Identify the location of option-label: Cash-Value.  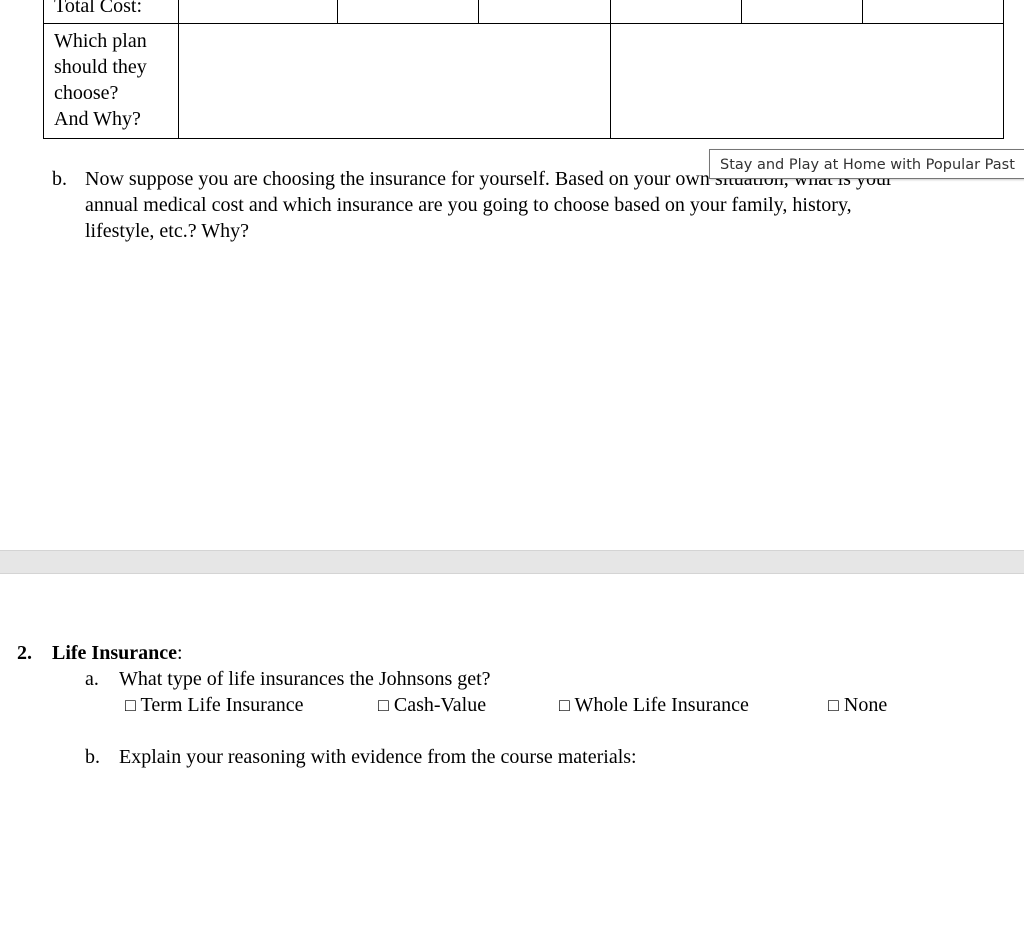
(440, 705).